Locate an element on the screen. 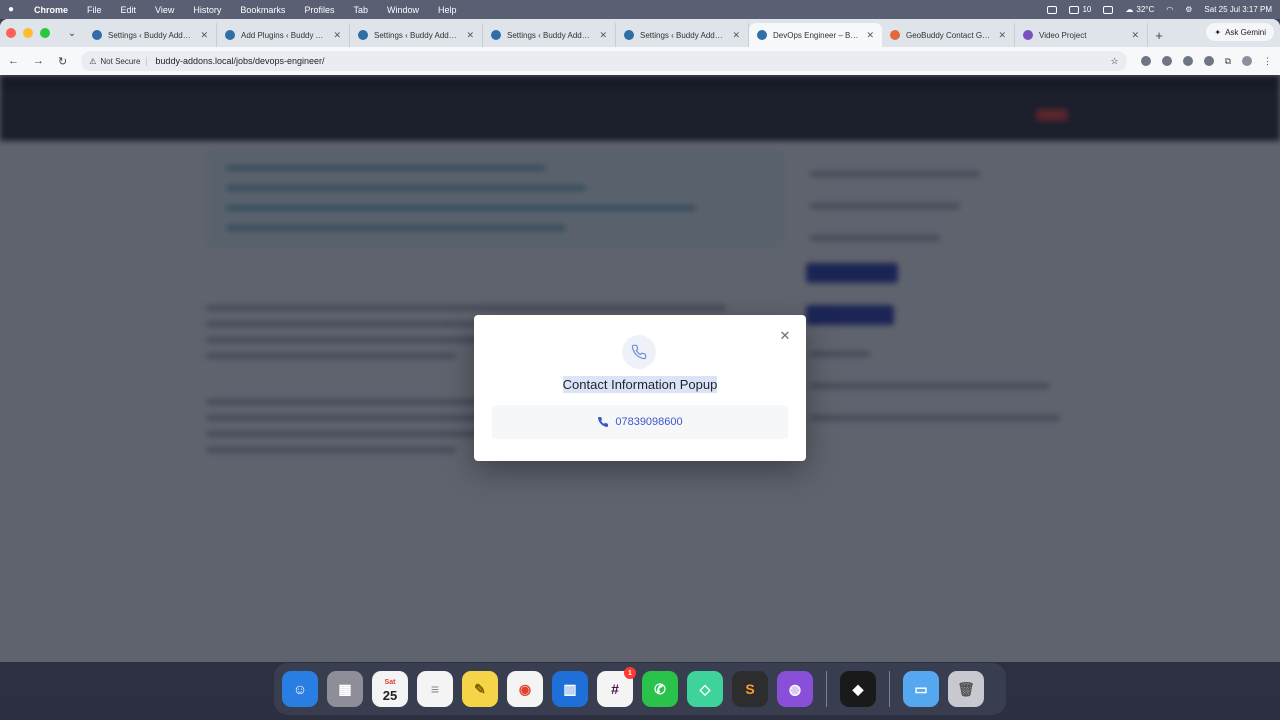 Image resolution: width=1280 pixels, height=720 pixels. phone-number: 07839098600 is located at coordinates (649, 422).